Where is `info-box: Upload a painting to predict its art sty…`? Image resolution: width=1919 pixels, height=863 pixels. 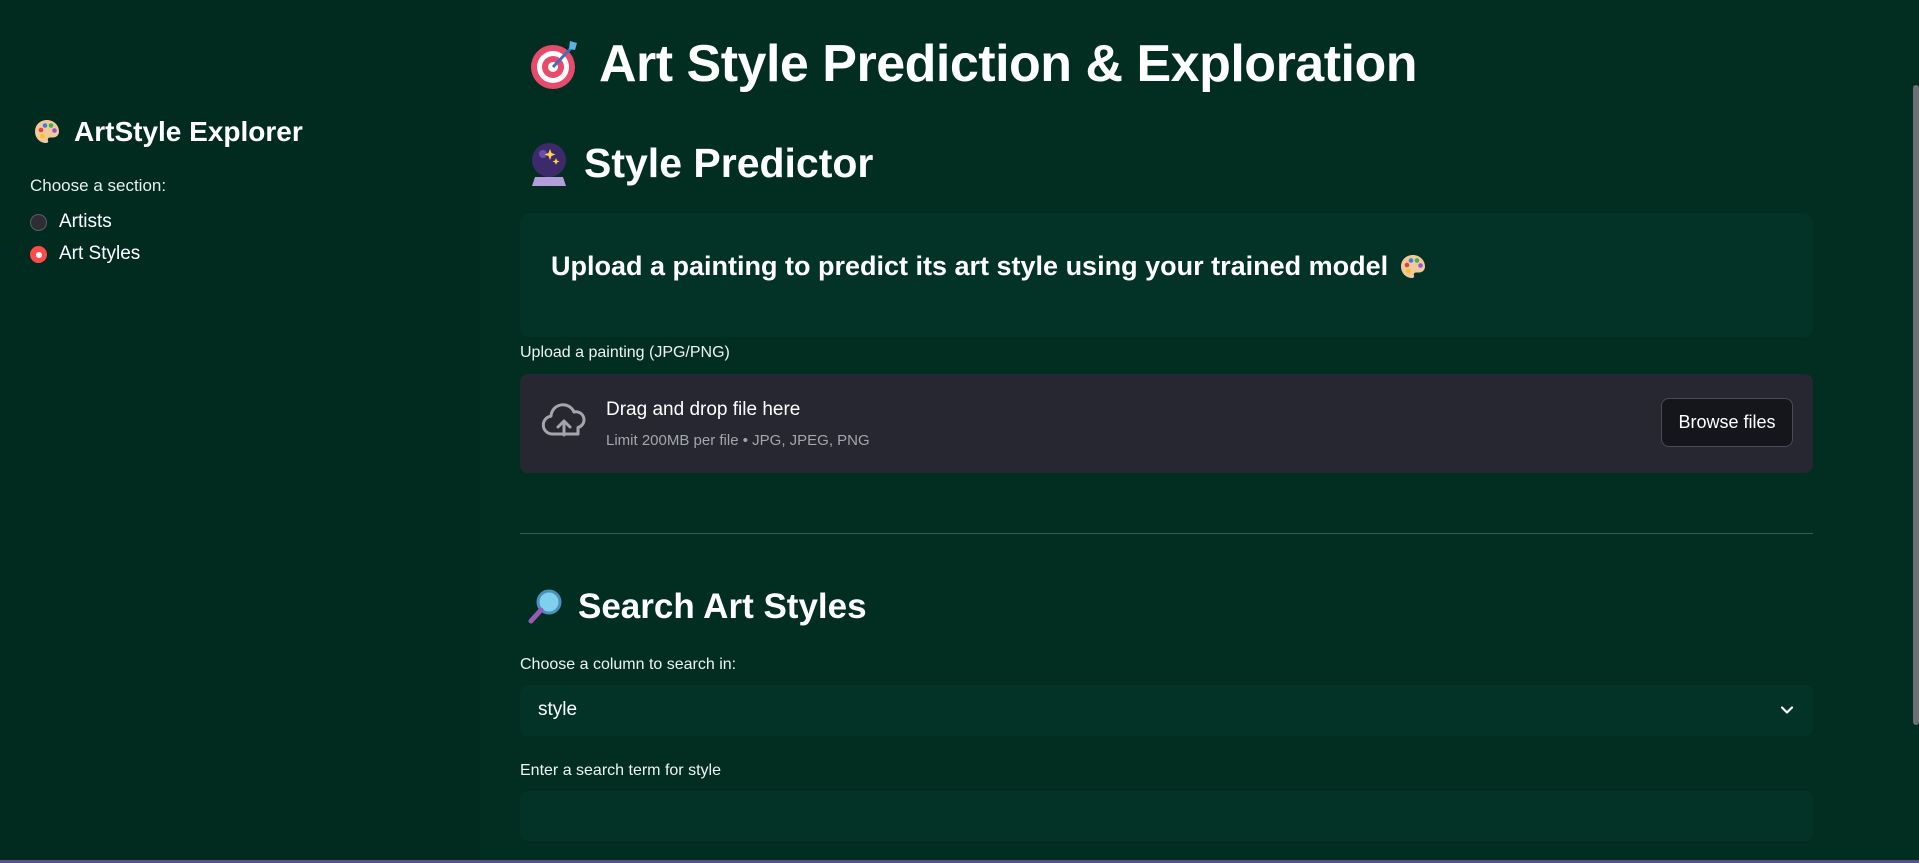 info-box: Upload a painting to predict its art sty… is located at coordinates (1166, 275).